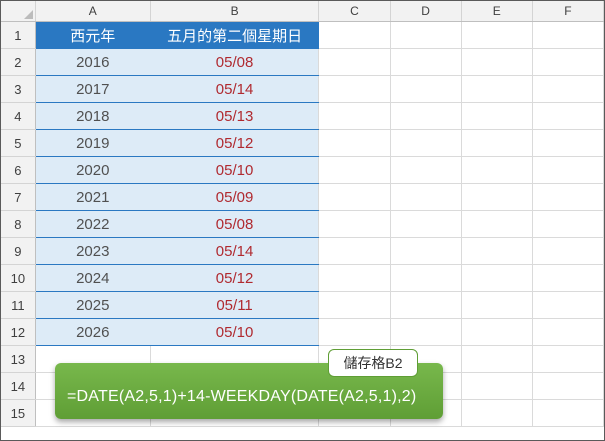 This screenshot has height=441, width=605. What do you see at coordinates (93, 143) in the screenshot?
I see `cell-year: 2019` at bounding box center [93, 143].